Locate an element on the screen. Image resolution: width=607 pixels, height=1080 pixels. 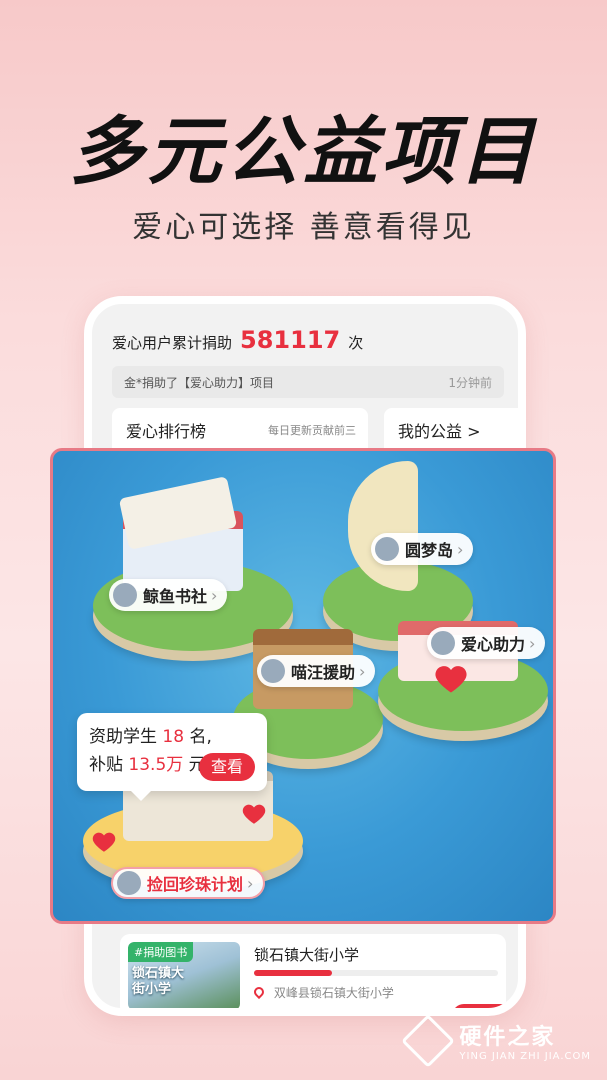
help-avatar-icon is located at coordinates (443, 643).